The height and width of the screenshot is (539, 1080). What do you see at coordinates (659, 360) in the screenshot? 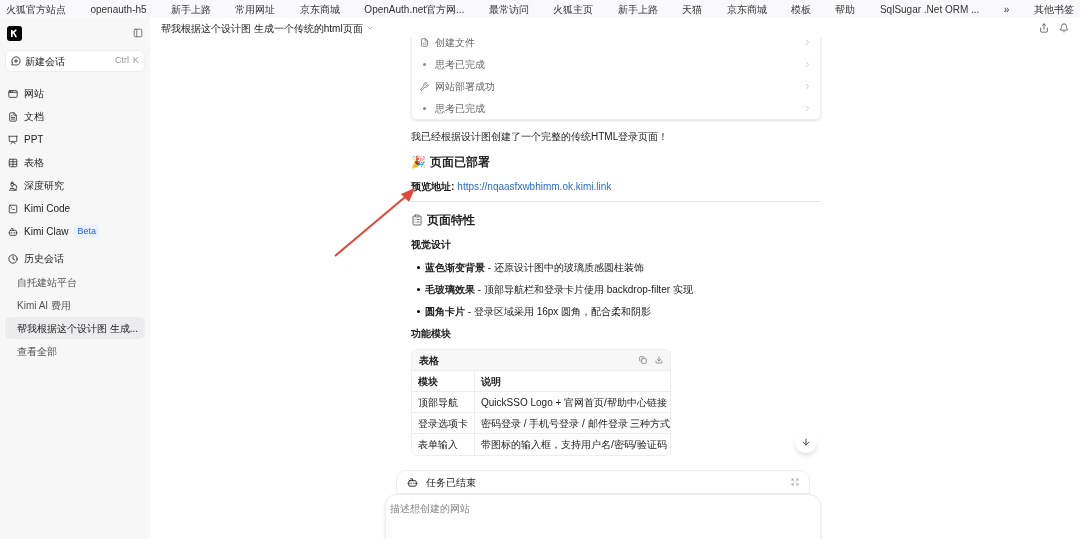
I see `download-icon` at bounding box center [659, 360].